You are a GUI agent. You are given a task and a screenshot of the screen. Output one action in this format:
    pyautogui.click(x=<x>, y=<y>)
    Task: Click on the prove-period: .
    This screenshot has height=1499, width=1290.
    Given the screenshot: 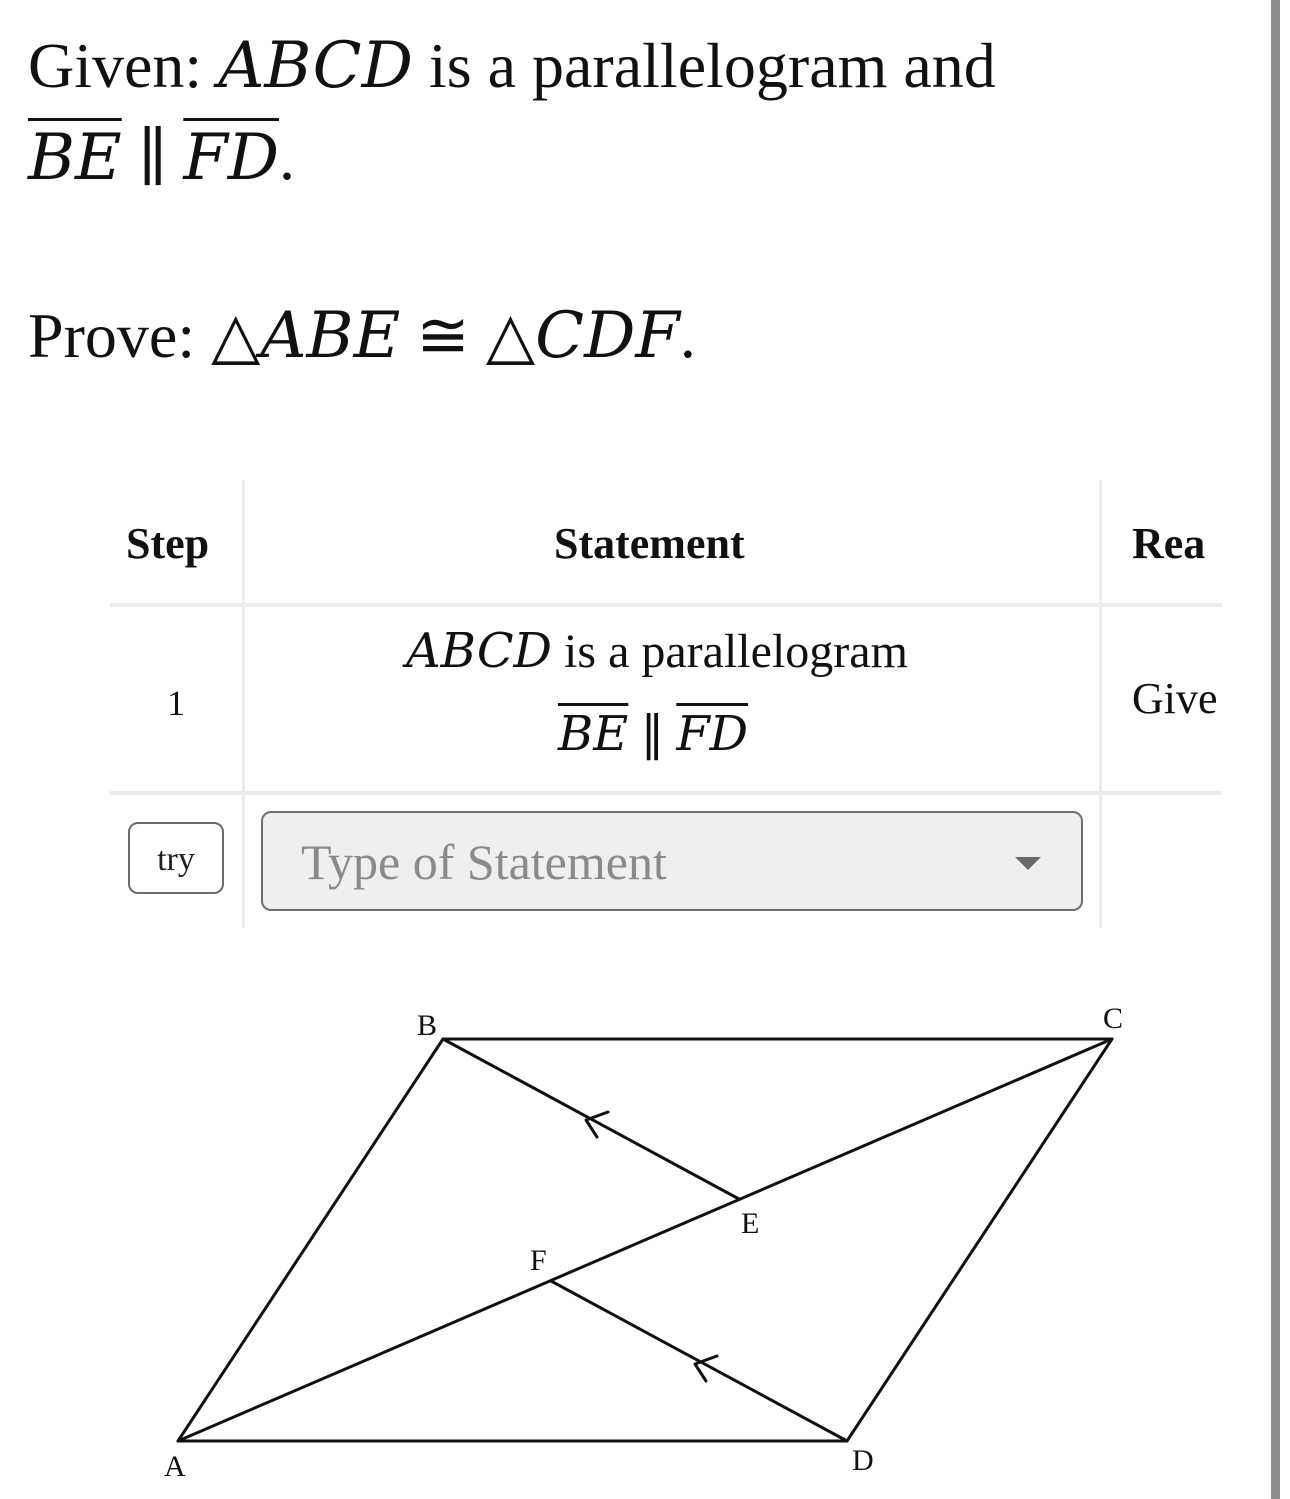 What is the action you would take?
    pyautogui.click(x=687, y=335)
    